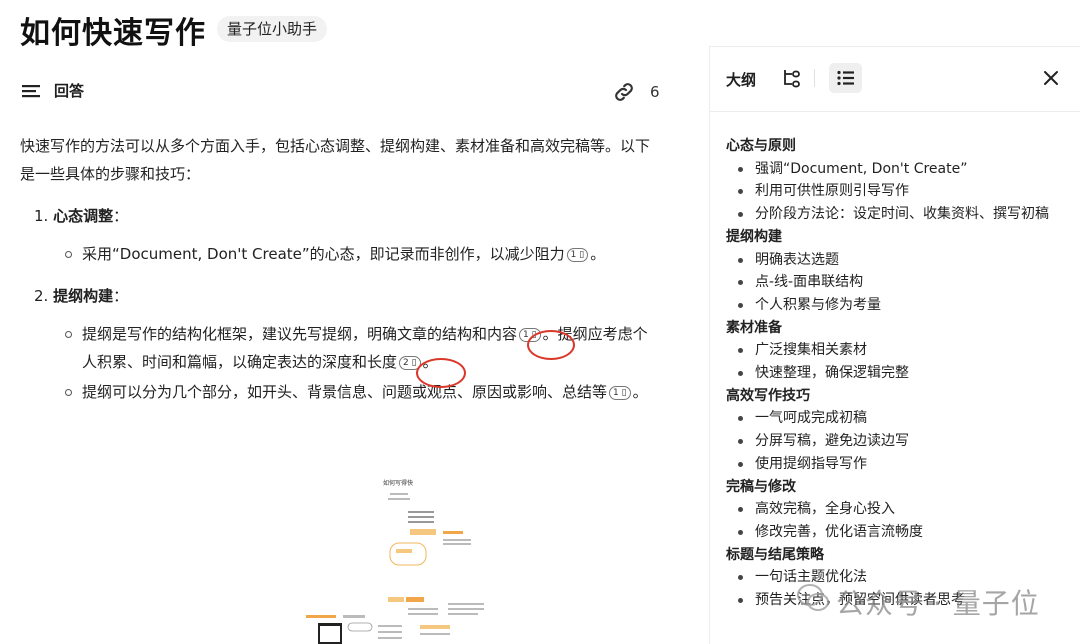 The width and height of the screenshot is (1080, 644). I want to click on list-item: 2. 提纲构建：, so click(347, 296).